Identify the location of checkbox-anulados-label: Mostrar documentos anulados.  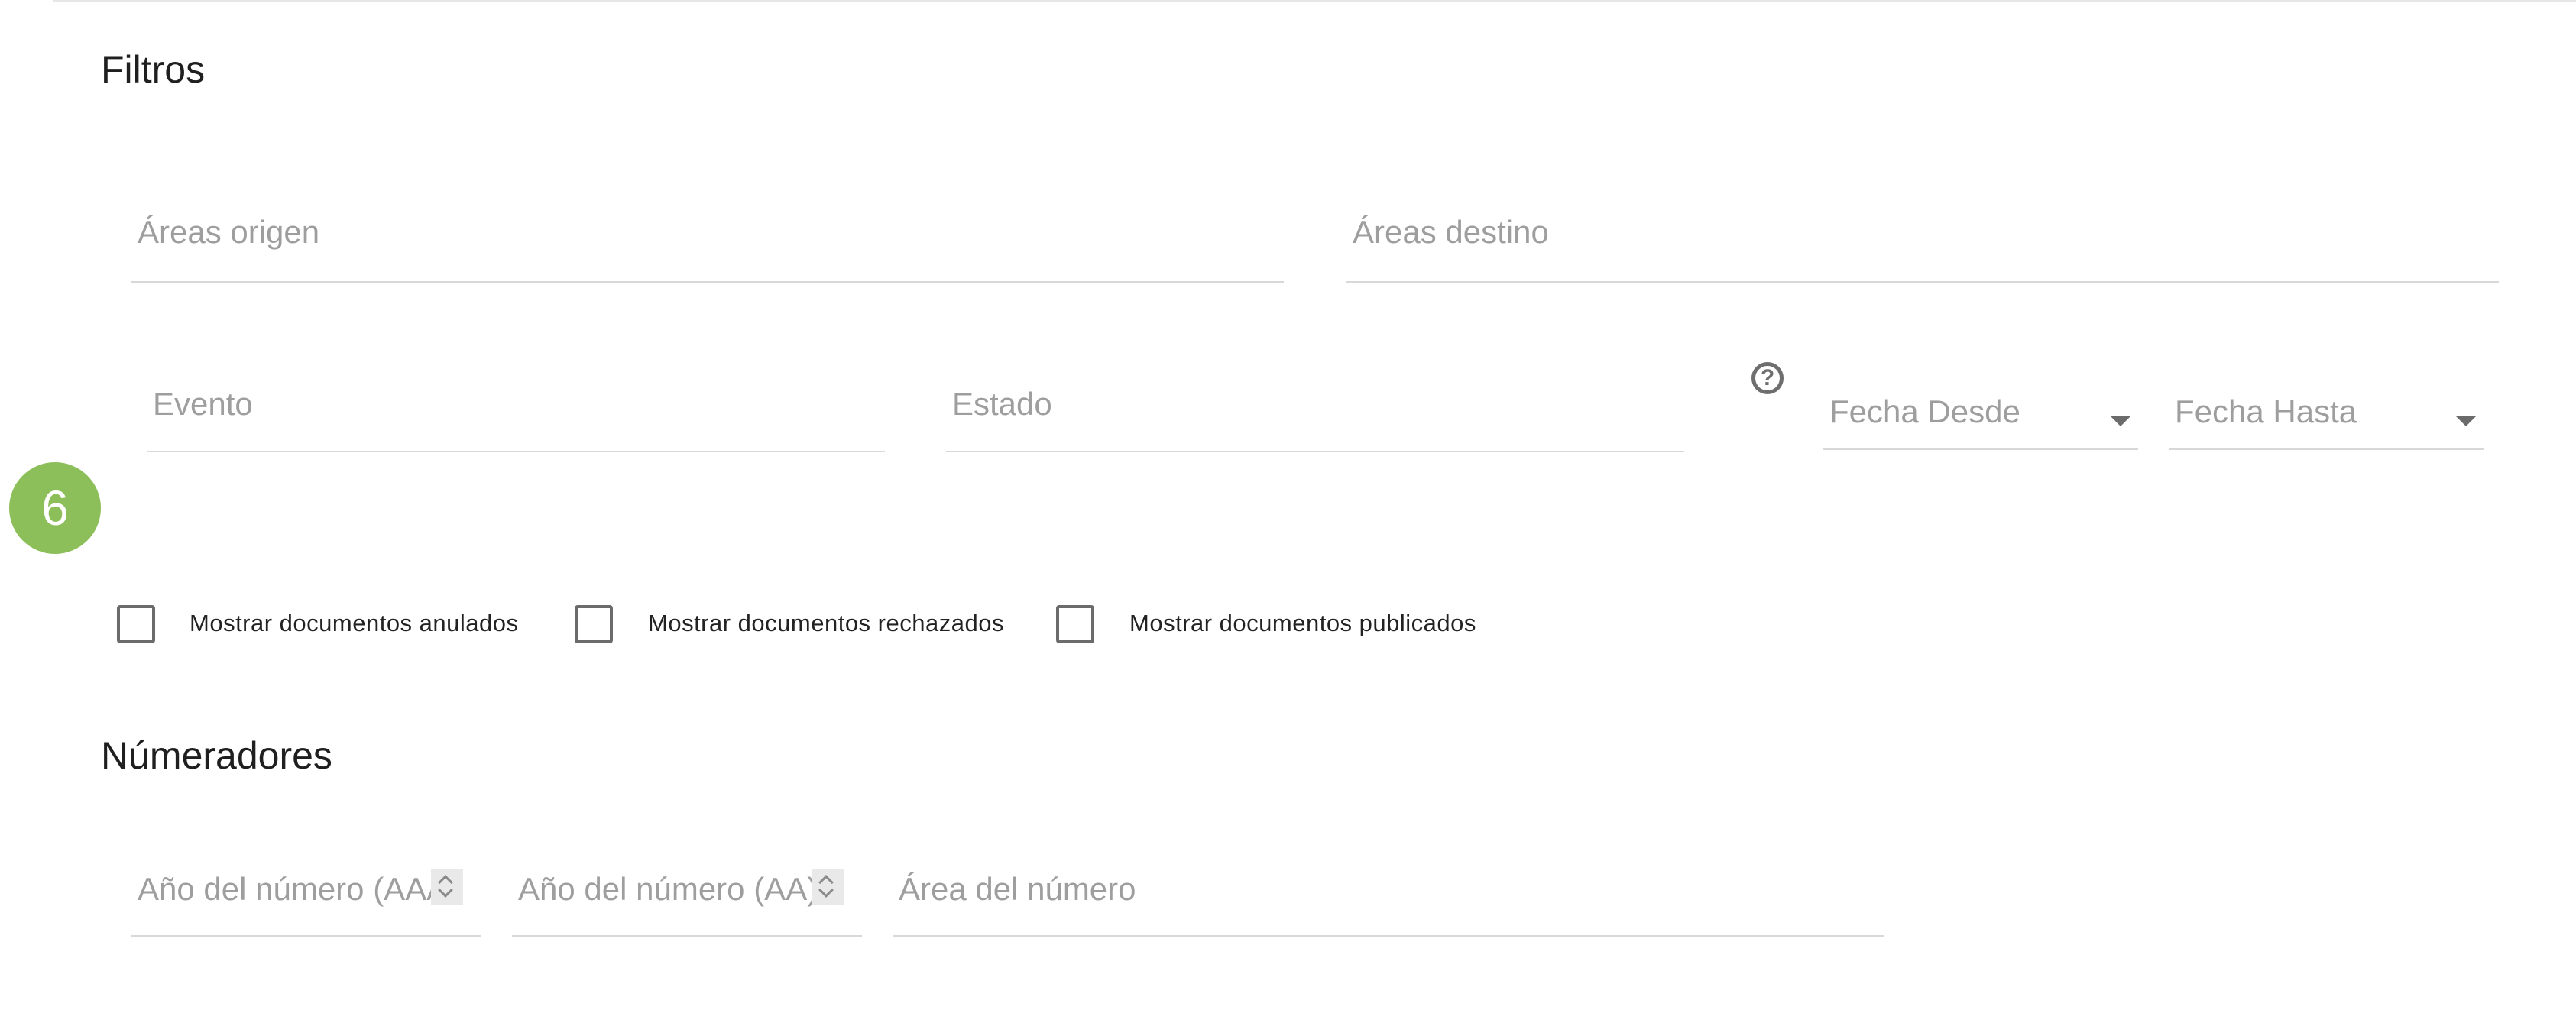
(354, 624).